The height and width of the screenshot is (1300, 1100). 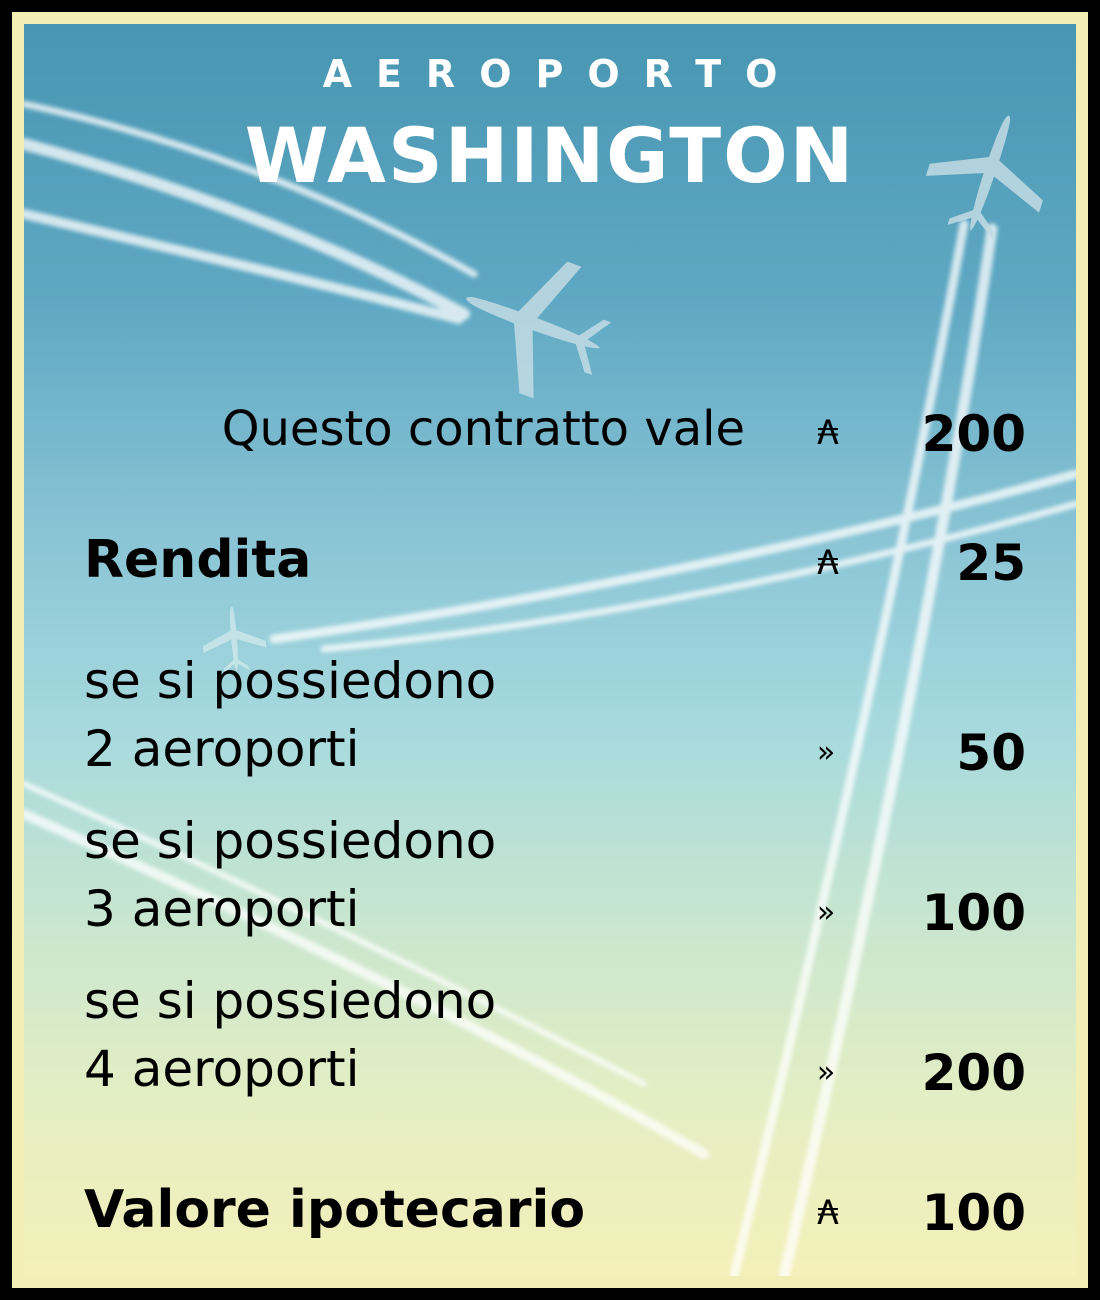 I want to click on tier-value: 100, so click(x=973, y=913).